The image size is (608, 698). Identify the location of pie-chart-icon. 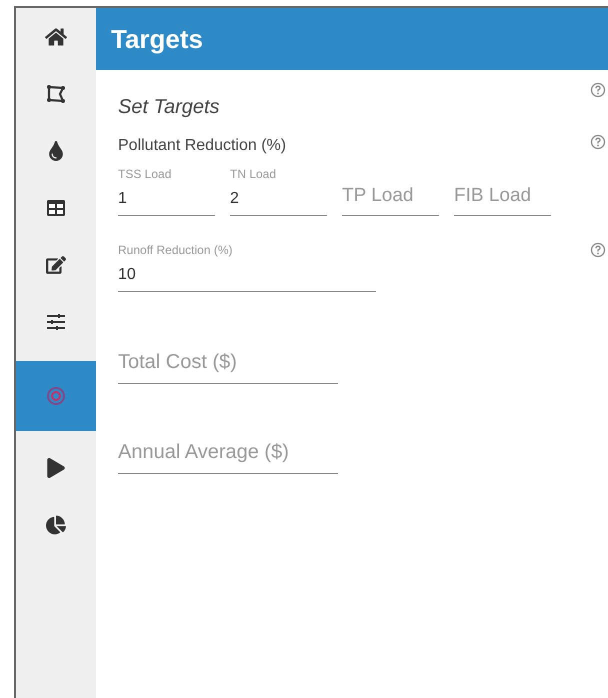
(56, 524).